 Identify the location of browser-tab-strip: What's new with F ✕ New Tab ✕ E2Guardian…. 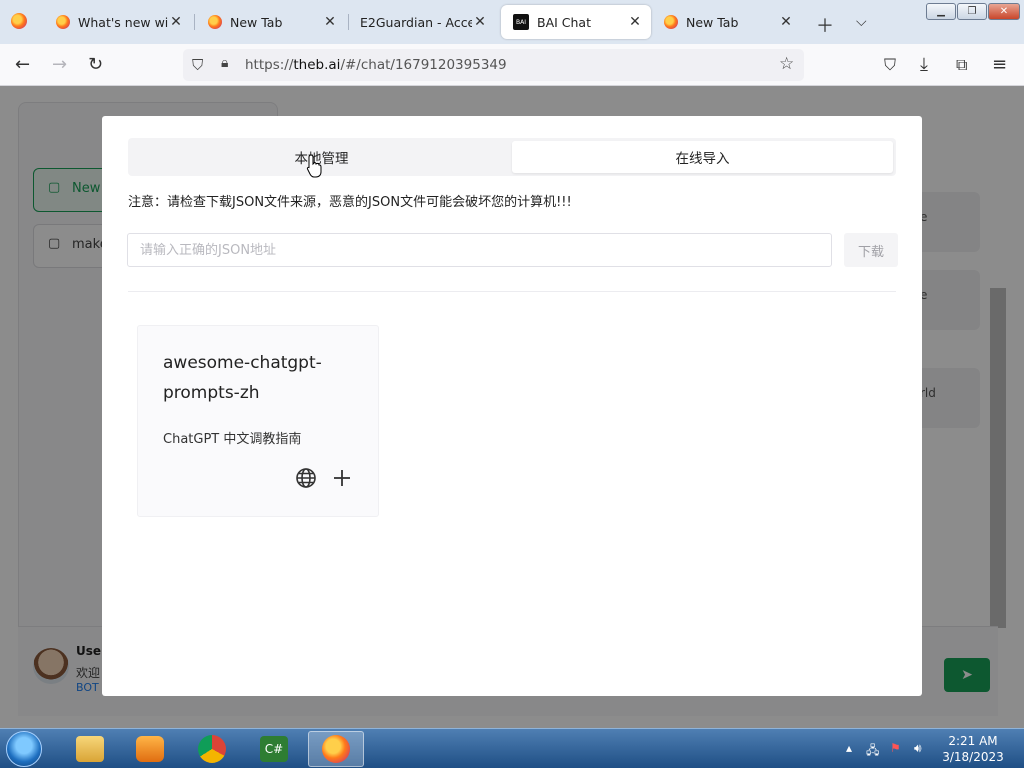
(512, 22).